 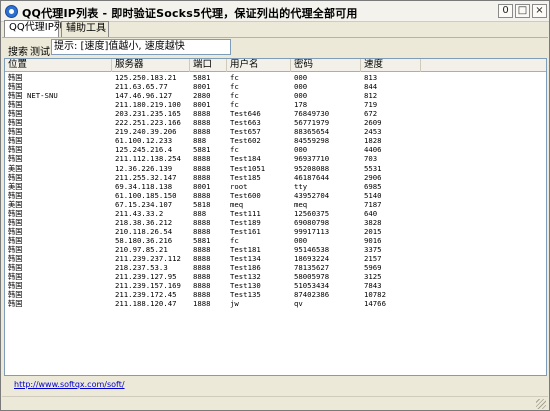 I want to click on search-button: 搜索, so click(x=18, y=50).